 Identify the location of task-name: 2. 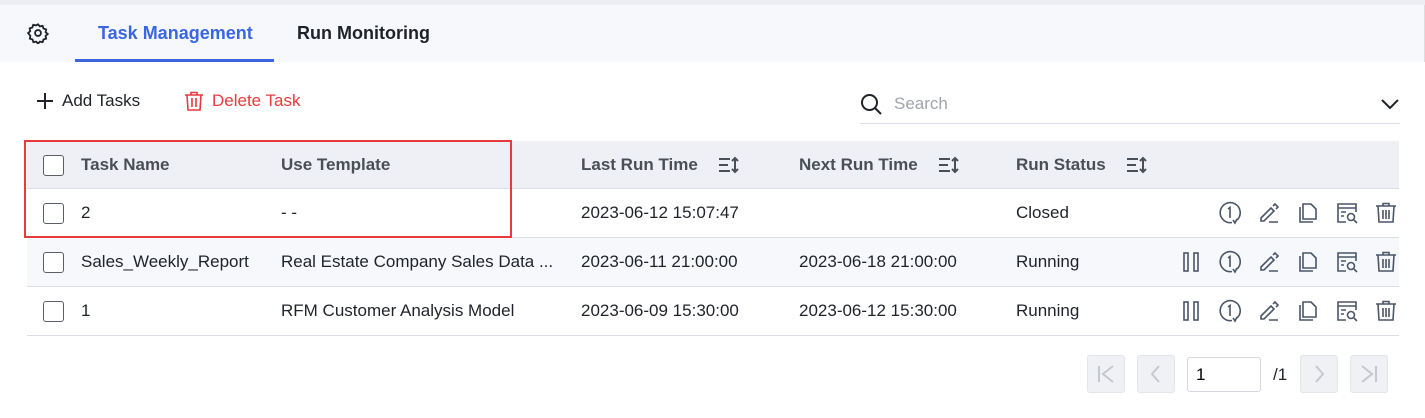
(178, 213).